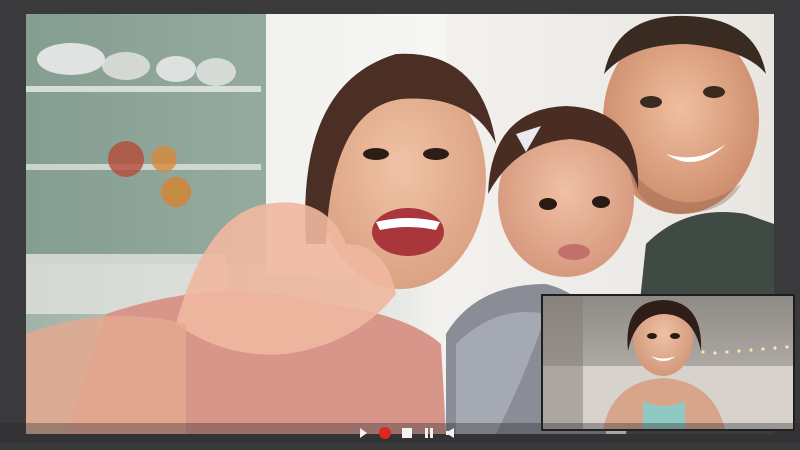 This screenshot has width=800, height=450. I want to click on playback-controls, so click(407, 433).